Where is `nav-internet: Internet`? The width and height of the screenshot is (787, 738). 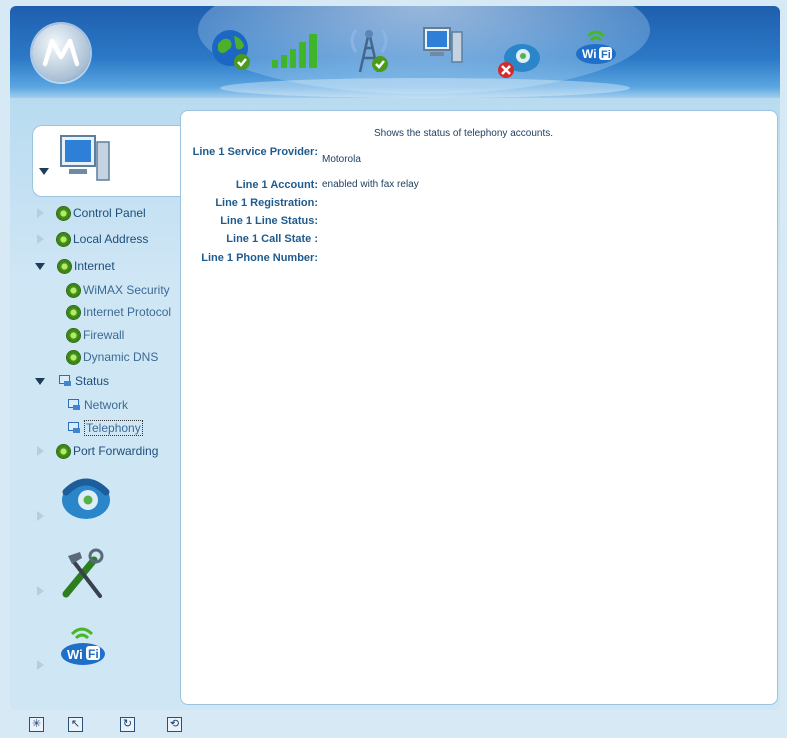 nav-internet: Internet is located at coordinates (75, 266).